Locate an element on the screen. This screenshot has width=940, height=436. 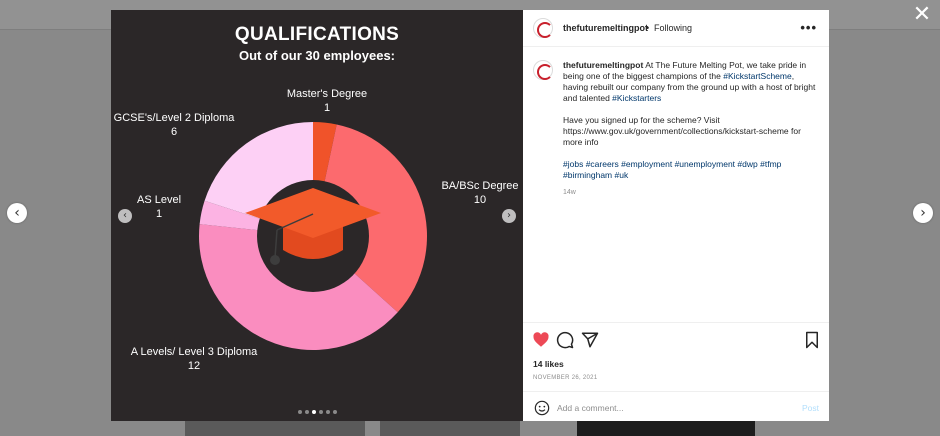
post-age: 14w is located at coordinates (569, 192).